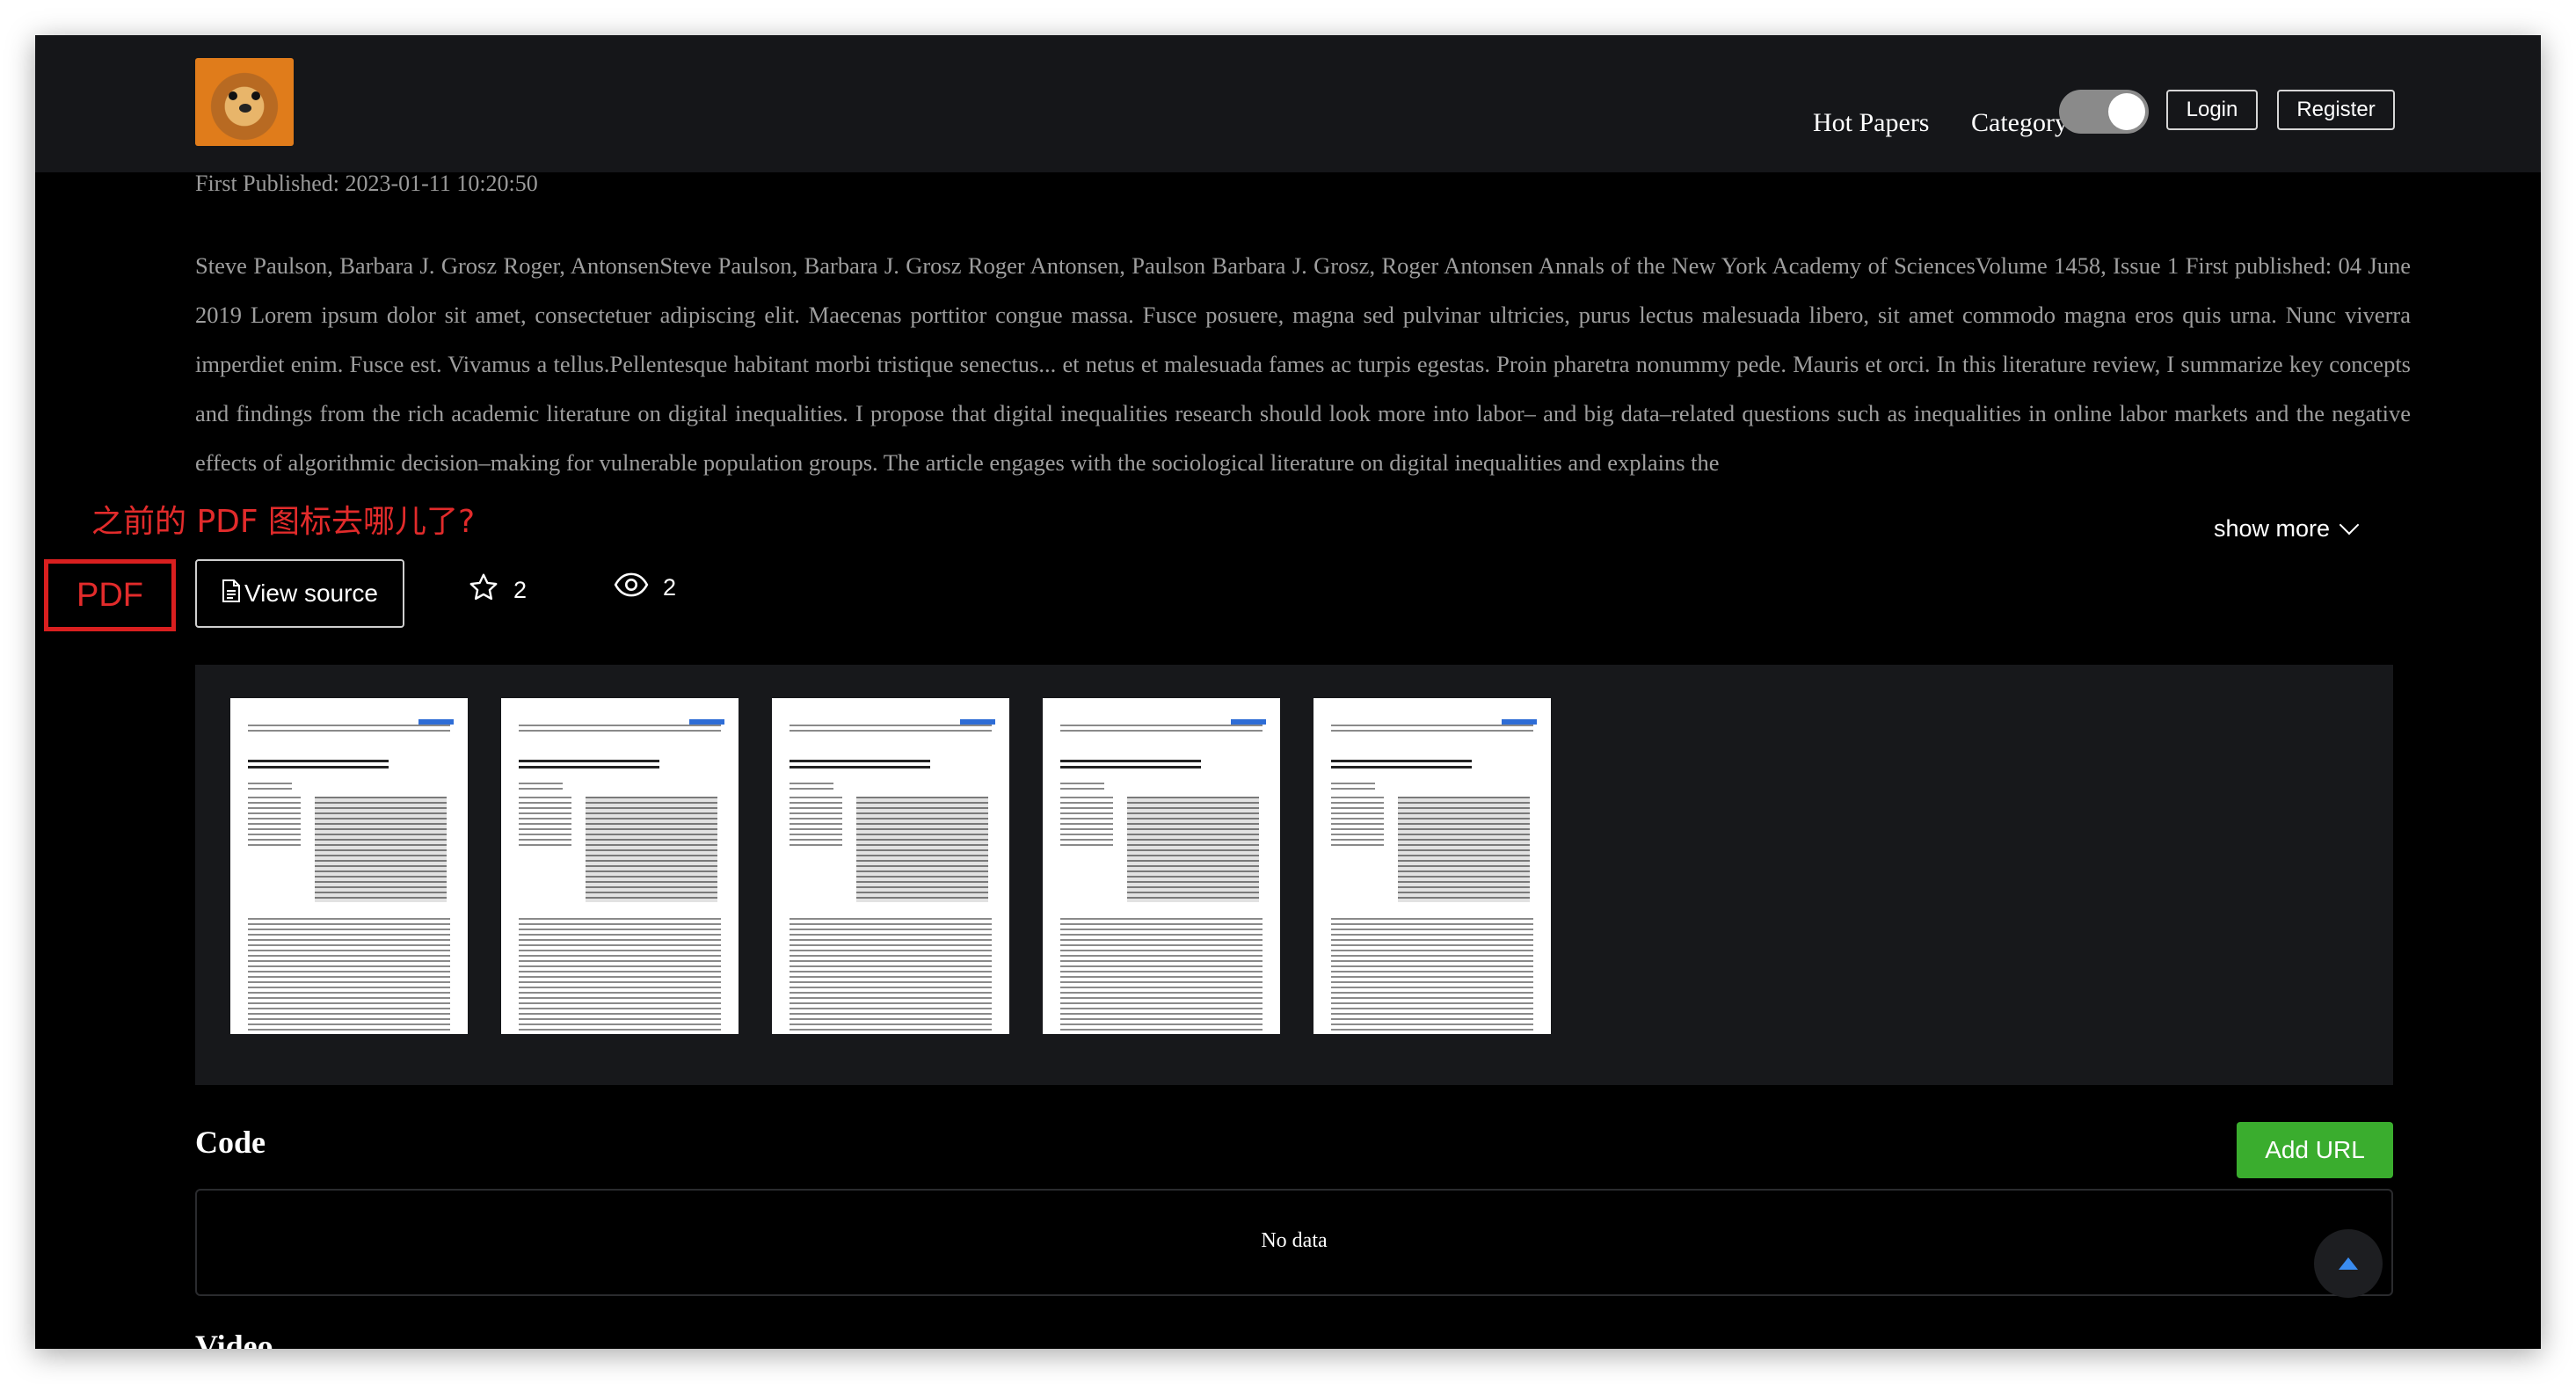 This screenshot has width=2576, height=1384. What do you see at coordinates (234, 1339) in the screenshot?
I see `video-section-title: Video` at bounding box center [234, 1339].